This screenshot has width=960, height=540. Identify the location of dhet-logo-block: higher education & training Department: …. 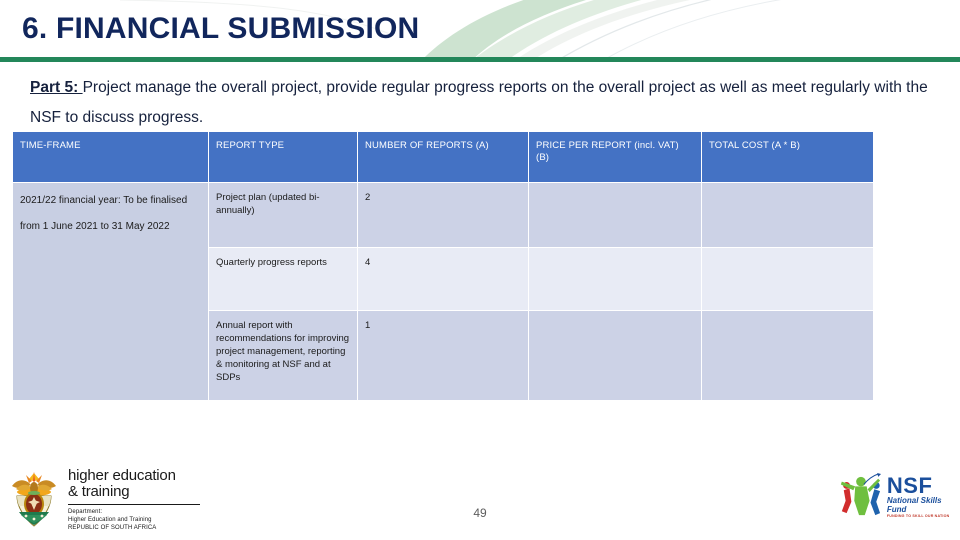
(104, 499).